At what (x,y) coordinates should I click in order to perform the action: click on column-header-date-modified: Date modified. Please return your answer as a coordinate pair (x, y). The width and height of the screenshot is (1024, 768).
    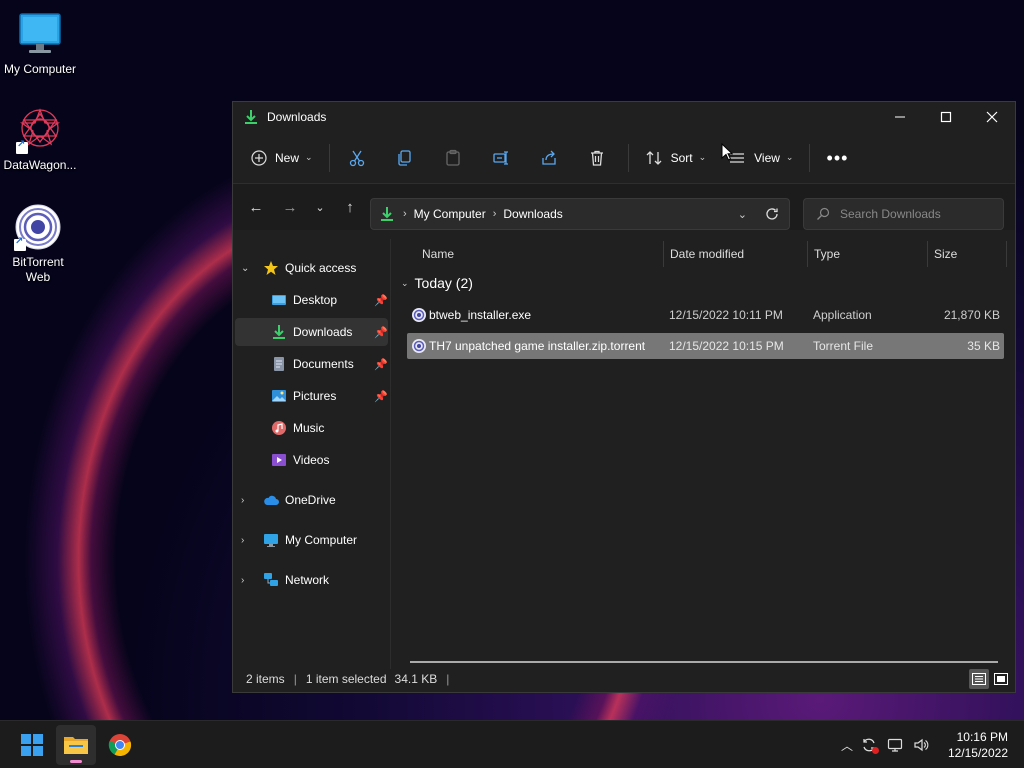
    Looking at the image, I should click on (707, 254).